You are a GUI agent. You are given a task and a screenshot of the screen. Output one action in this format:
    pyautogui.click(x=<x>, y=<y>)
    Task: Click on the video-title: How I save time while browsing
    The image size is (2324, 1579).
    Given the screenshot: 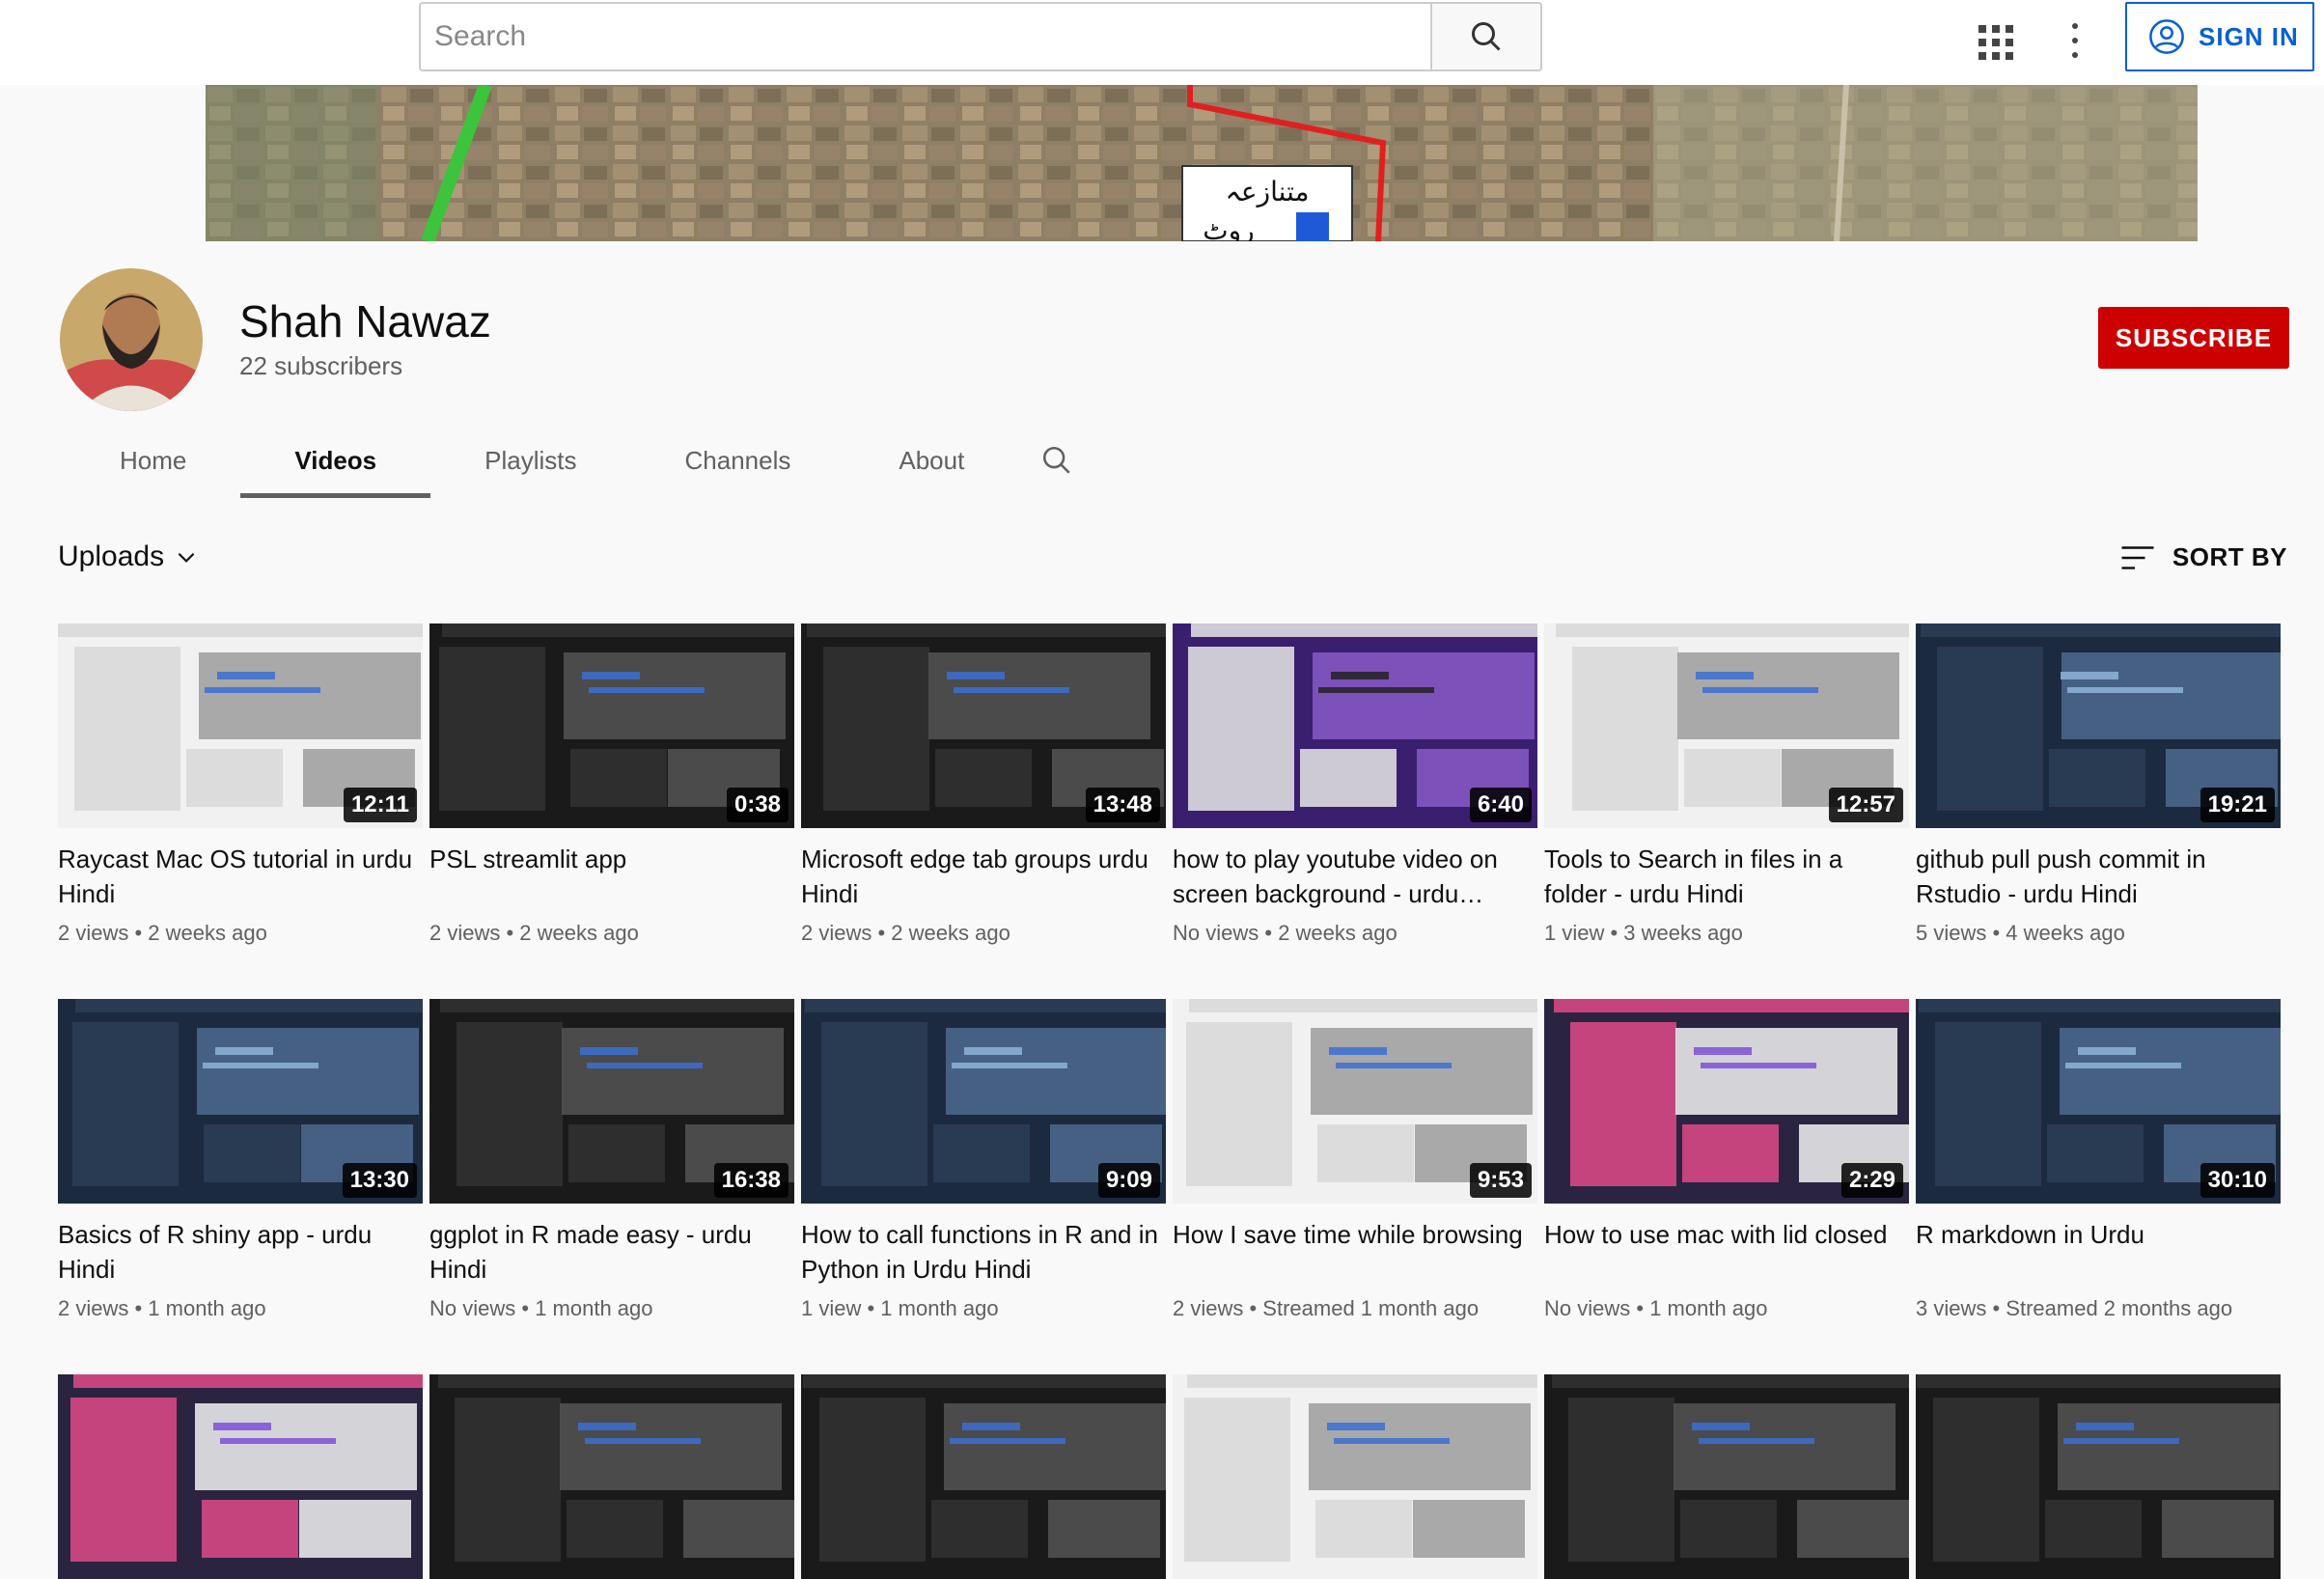 What is the action you would take?
    pyautogui.click(x=1355, y=1252)
    